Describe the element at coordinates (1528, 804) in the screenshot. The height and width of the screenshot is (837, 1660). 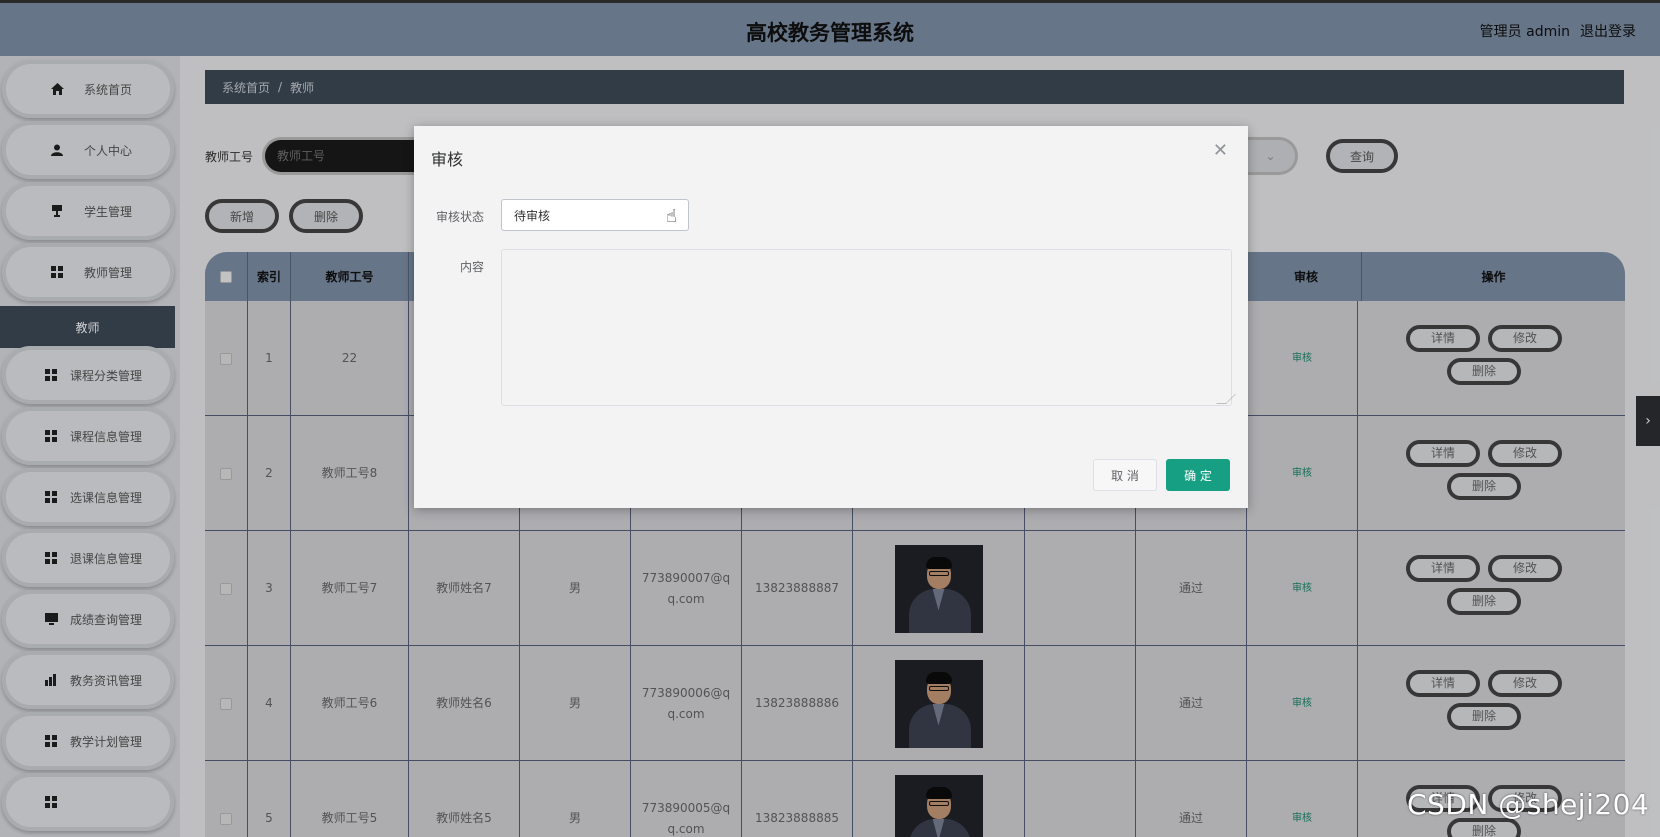
I see `watermark: CSDN @sheji204` at that location.